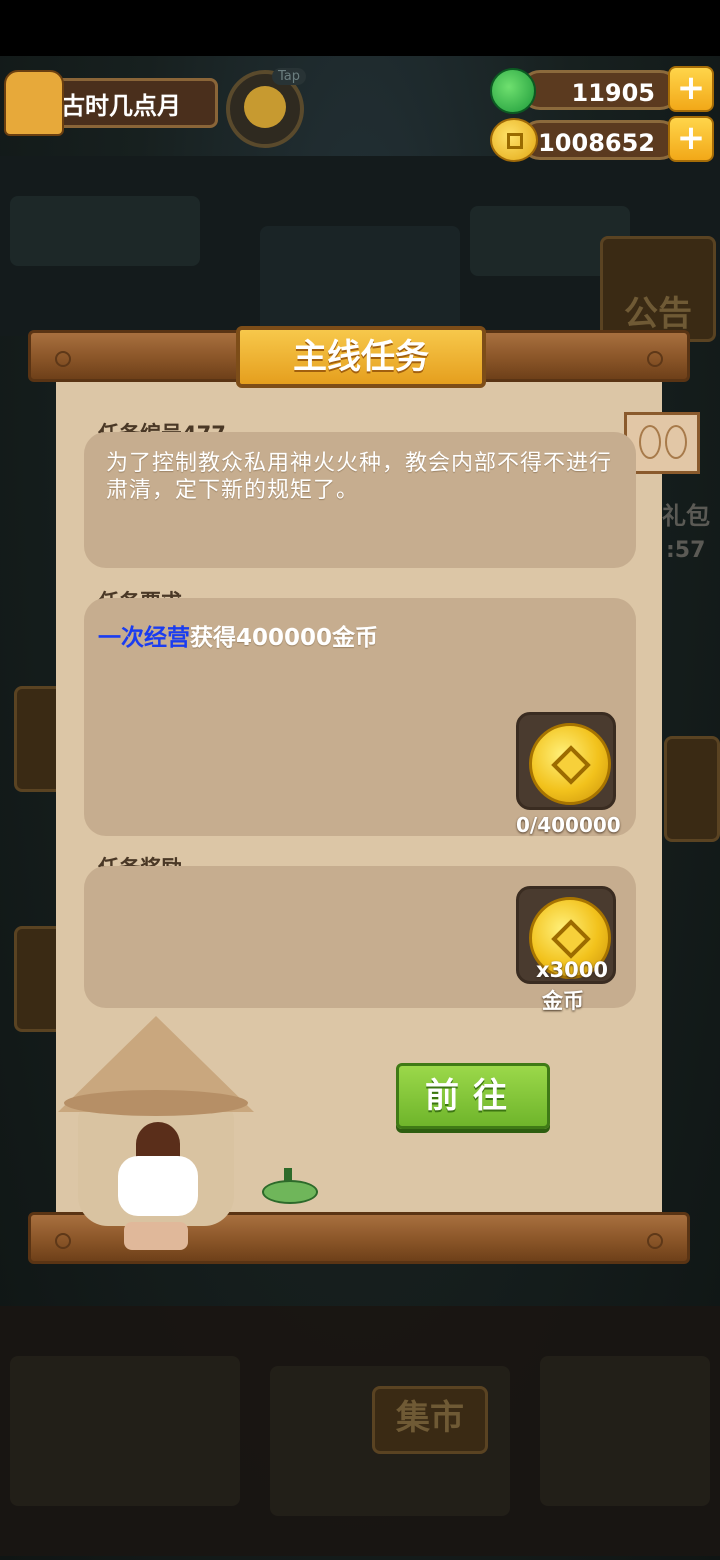 The height and width of the screenshot is (1560, 720). I want to click on tap-button: Tap, so click(266, 108).